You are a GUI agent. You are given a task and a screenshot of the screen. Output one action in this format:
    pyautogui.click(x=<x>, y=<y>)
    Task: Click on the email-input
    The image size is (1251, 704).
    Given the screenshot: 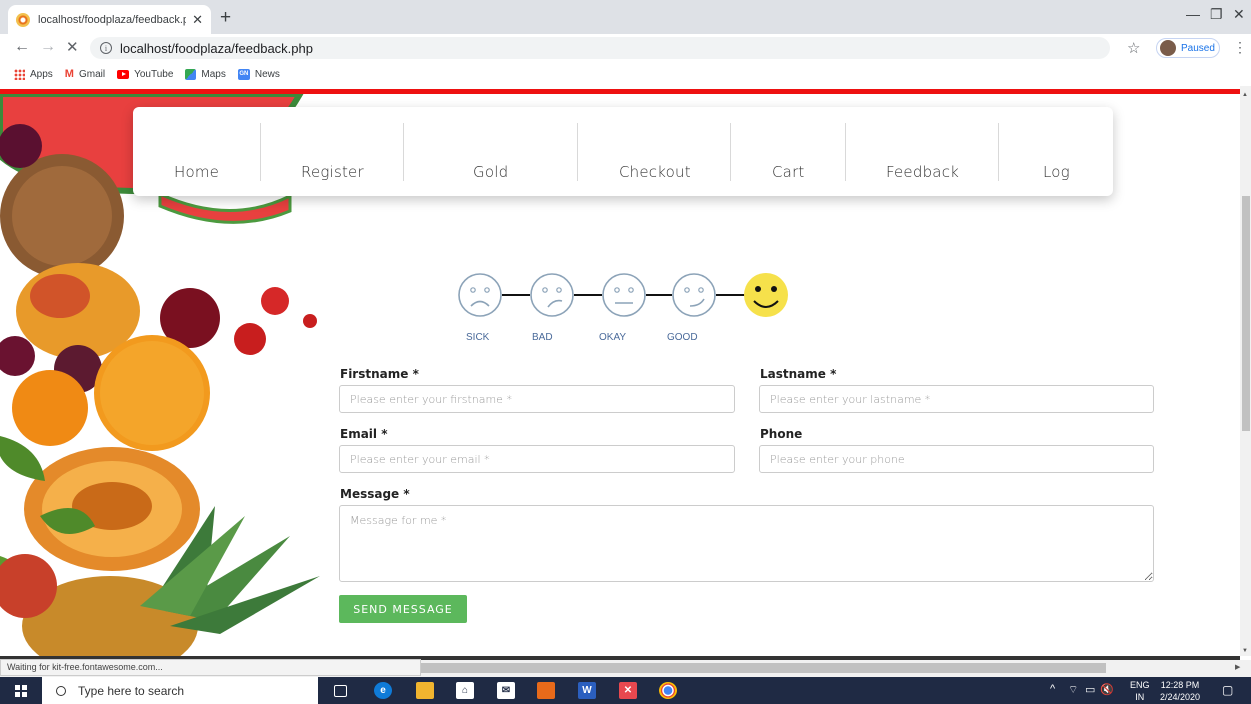 What is the action you would take?
    pyautogui.click(x=537, y=459)
    